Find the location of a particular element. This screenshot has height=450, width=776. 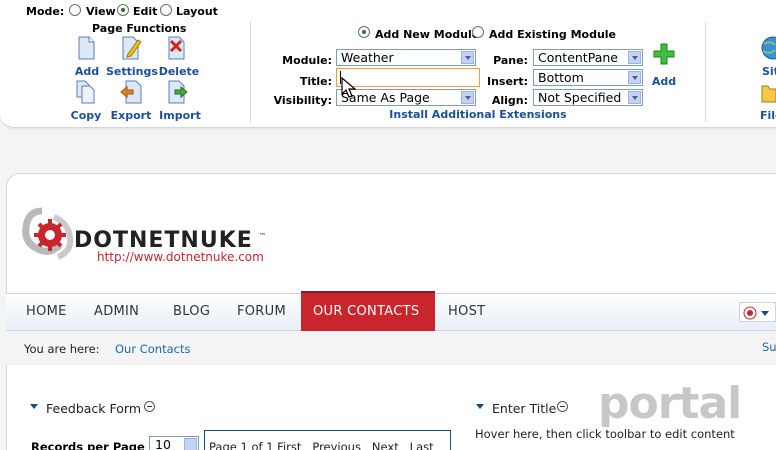

pager: Page 1 of 1 First Previous Next Last is located at coordinates (327, 440).